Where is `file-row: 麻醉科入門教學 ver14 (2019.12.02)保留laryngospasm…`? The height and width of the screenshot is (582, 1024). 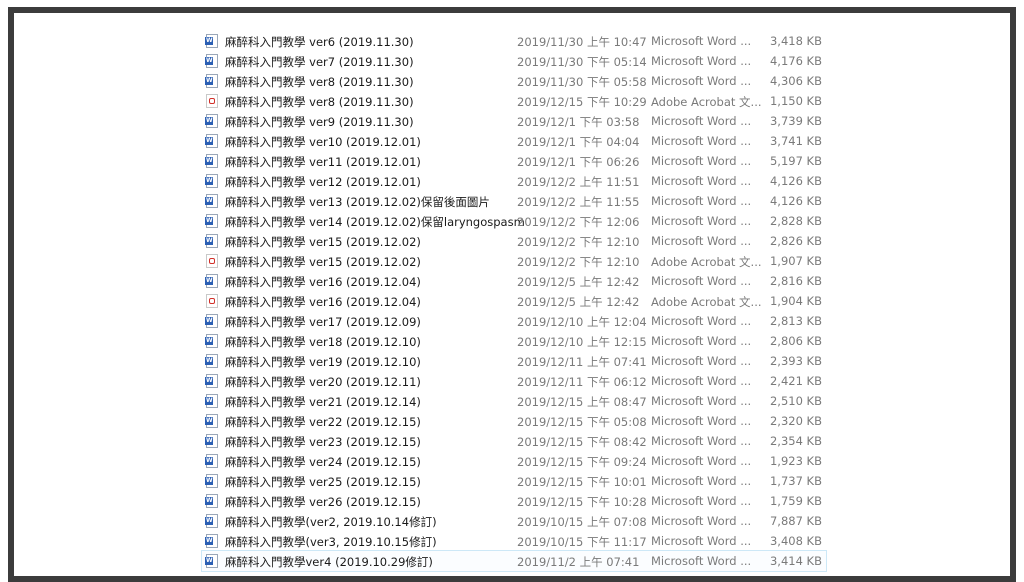
file-row: 麻醉科入門教學 ver14 (2019.12.02)保留laryngospasm… is located at coordinates (514, 221).